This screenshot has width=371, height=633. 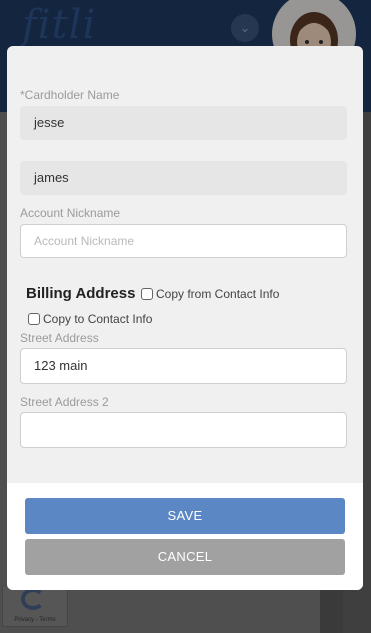 I want to click on copy-to-contact-checkbox: Copy to Contact Info, so click(x=90, y=319).